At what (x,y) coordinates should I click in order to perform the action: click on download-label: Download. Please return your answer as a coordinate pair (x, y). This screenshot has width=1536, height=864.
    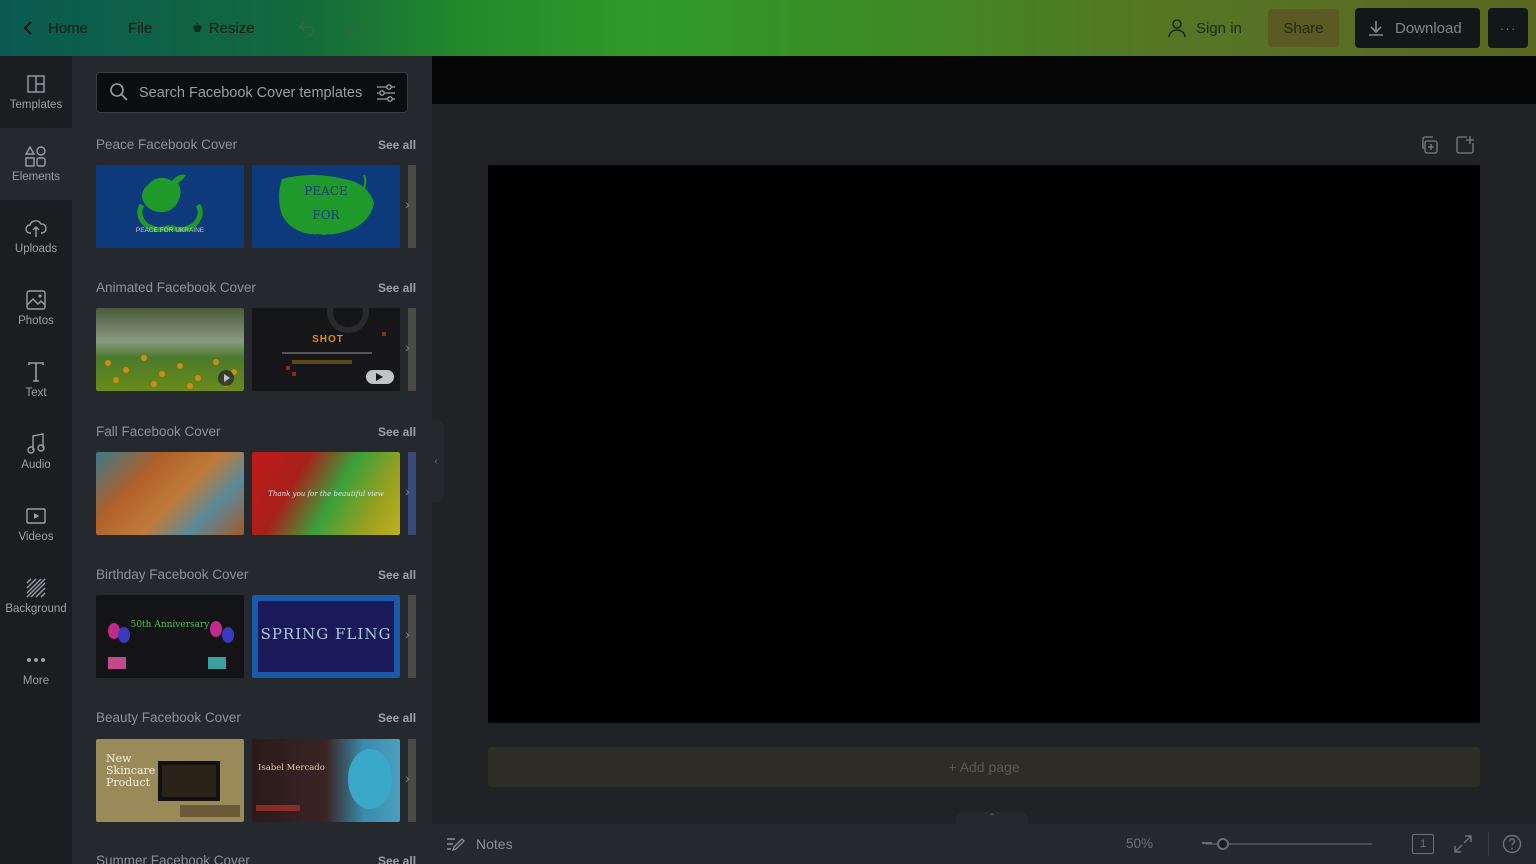
    Looking at the image, I should click on (1428, 28).